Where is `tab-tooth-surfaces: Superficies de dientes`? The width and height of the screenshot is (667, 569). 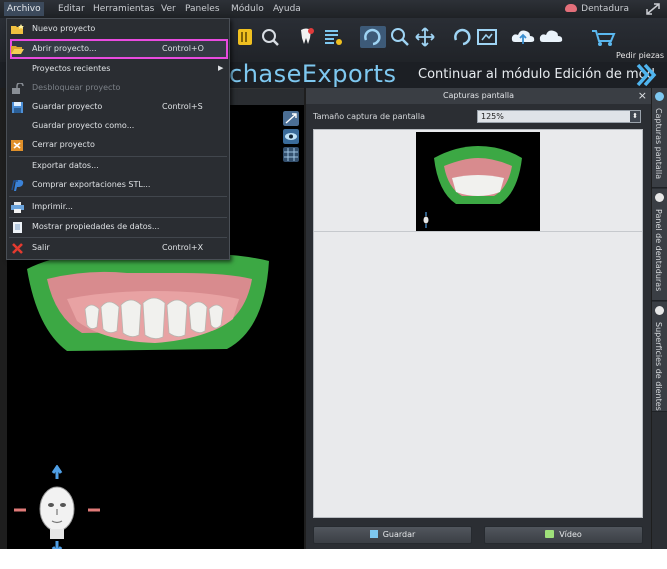 tab-tooth-surfaces: Superficies de dientes is located at coordinates (659, 357).